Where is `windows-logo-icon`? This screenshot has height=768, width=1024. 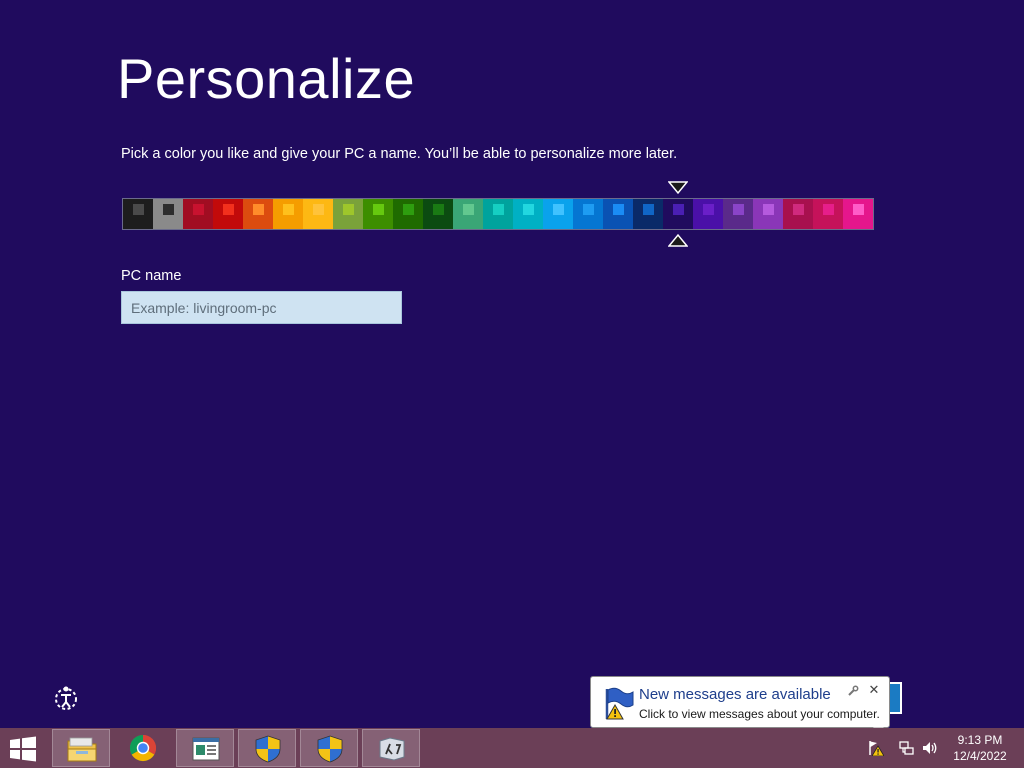 windows-logo-icon is located at coordinates (23, 749).